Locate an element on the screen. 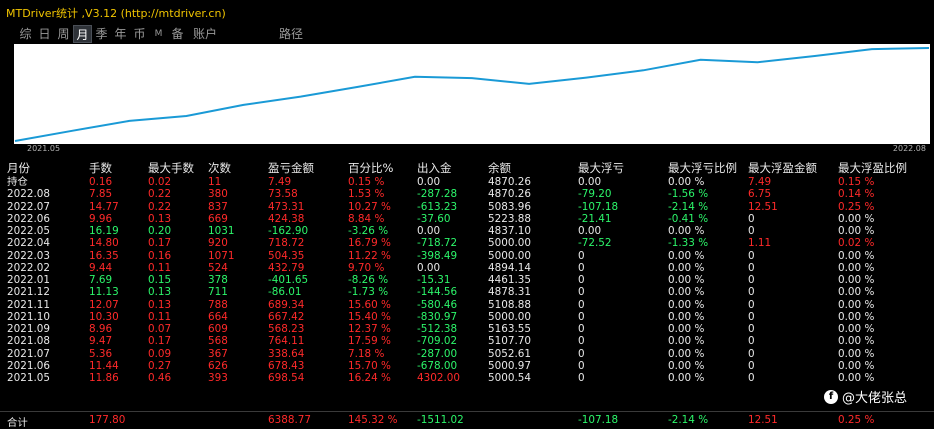  cell-percent: 11.22 % is located at coordinates (369, 255).